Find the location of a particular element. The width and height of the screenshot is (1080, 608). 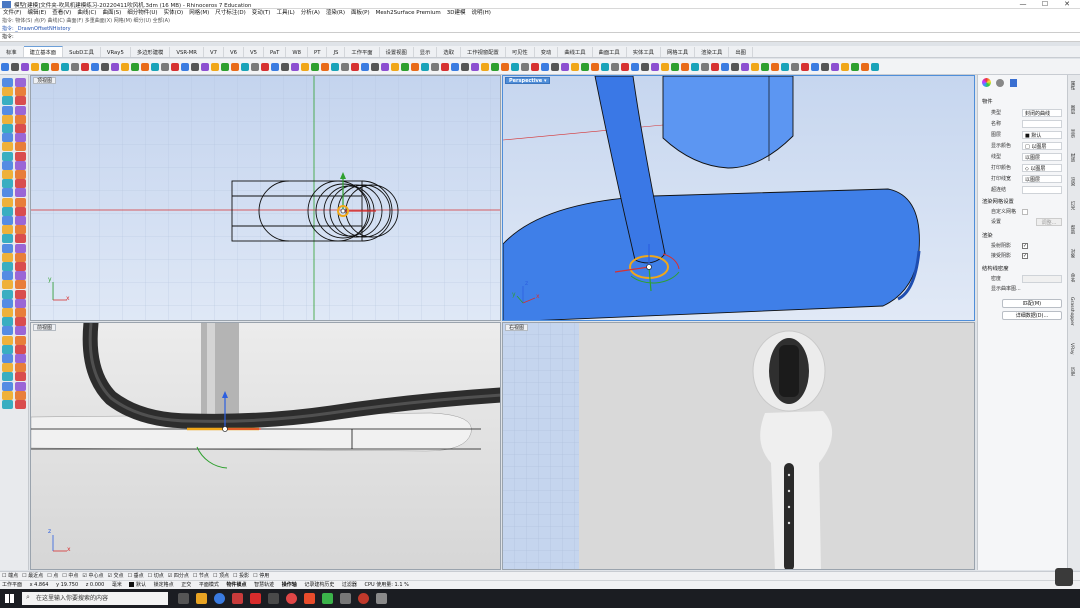

tab-visibility: 可见性 is located at coordinates (520, 52).